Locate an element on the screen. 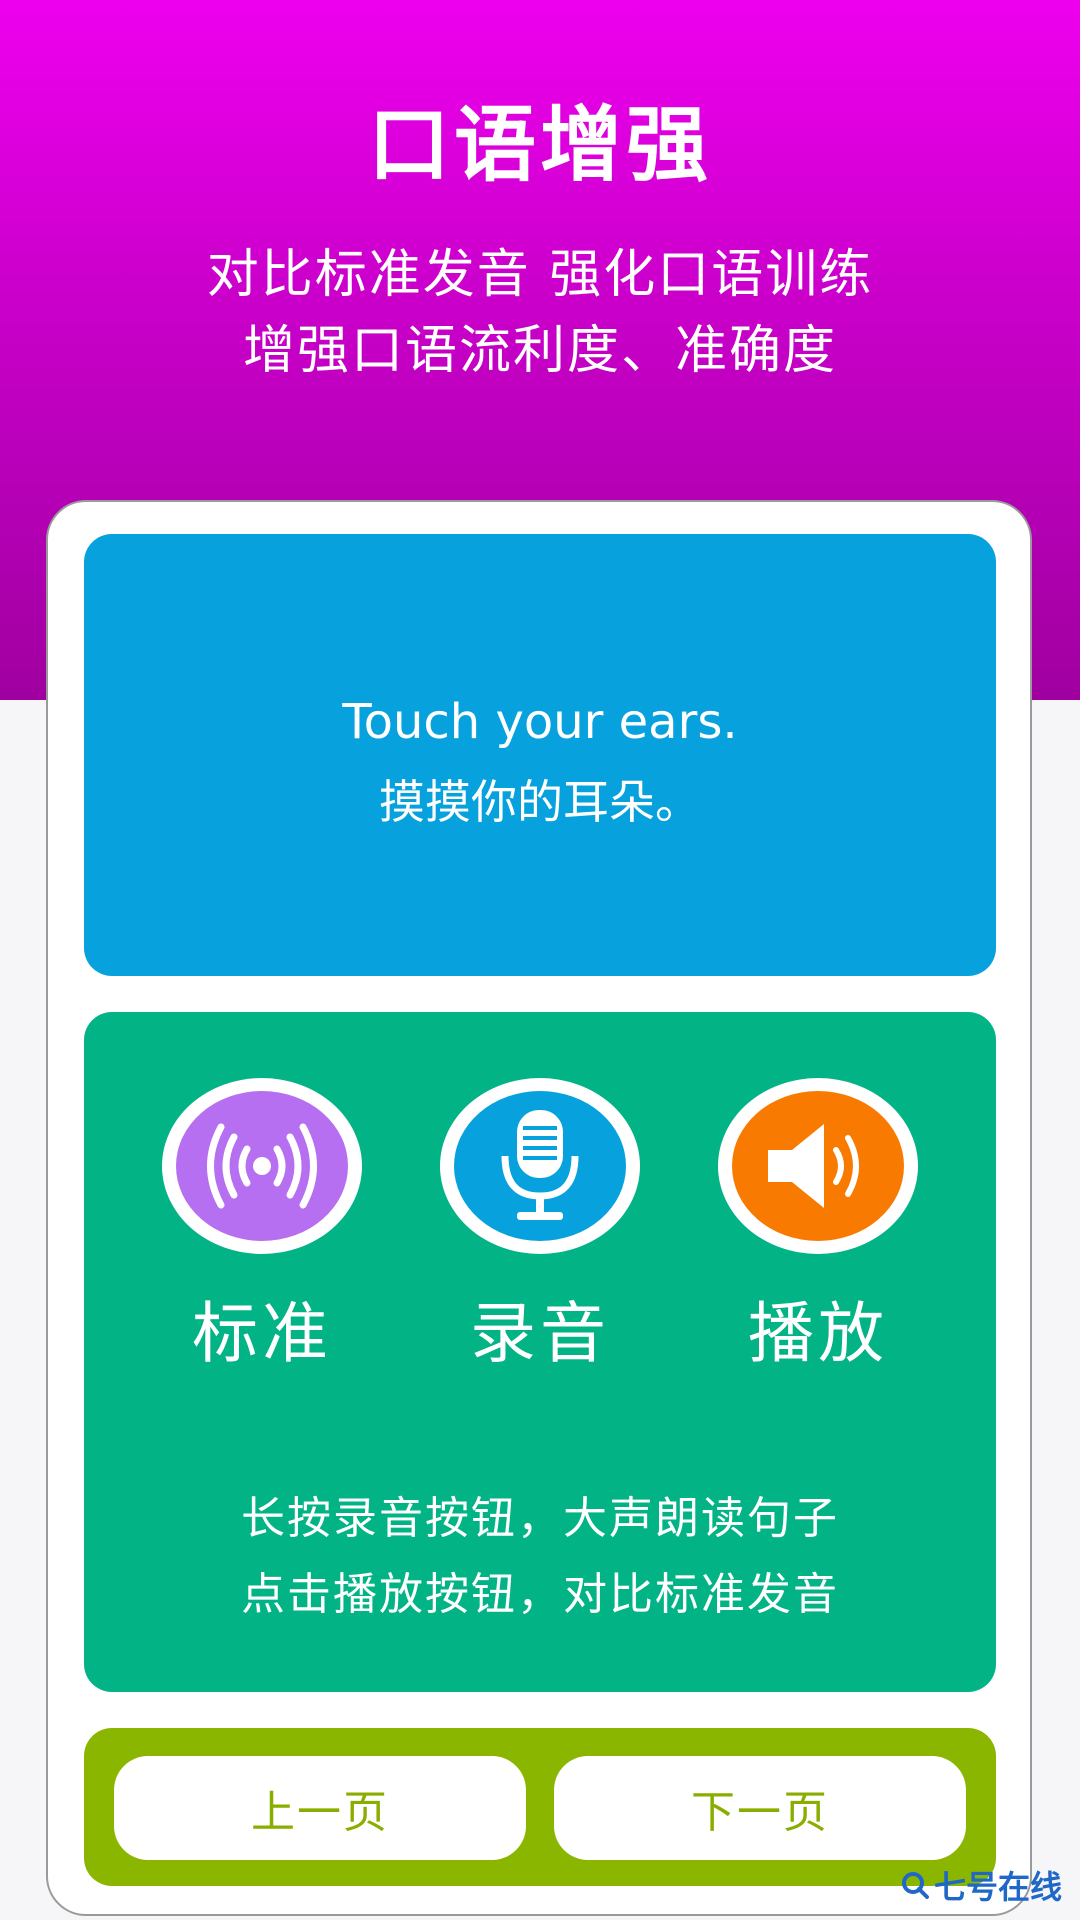  record-button-circle is located at coordinates (540, 1166).